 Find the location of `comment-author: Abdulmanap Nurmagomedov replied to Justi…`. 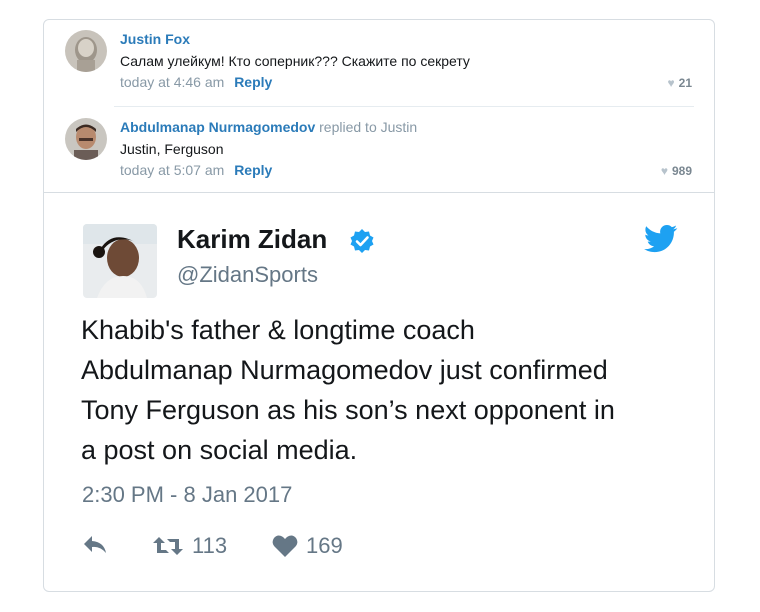

comment-author: Abdulmanap Nurmagomedov replied to Justi… is located at coordinates (268, 127).